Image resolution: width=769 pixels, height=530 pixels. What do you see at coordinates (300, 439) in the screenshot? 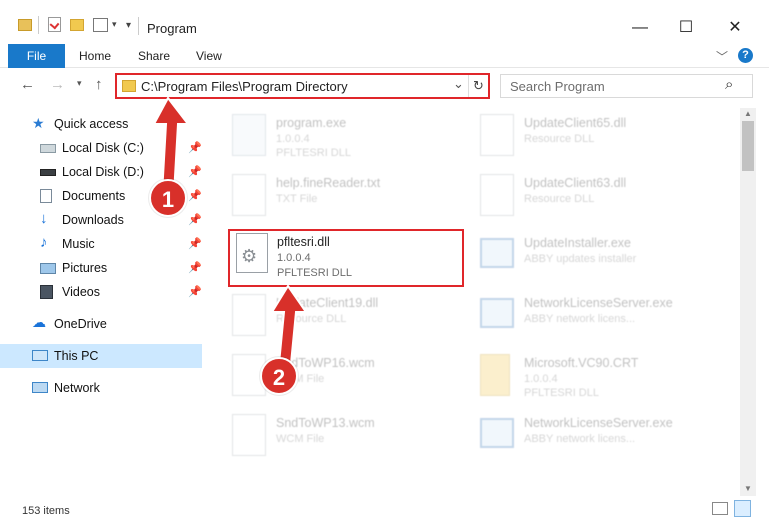
I see `file-type: WCM File` at bounding box center [300, 439].